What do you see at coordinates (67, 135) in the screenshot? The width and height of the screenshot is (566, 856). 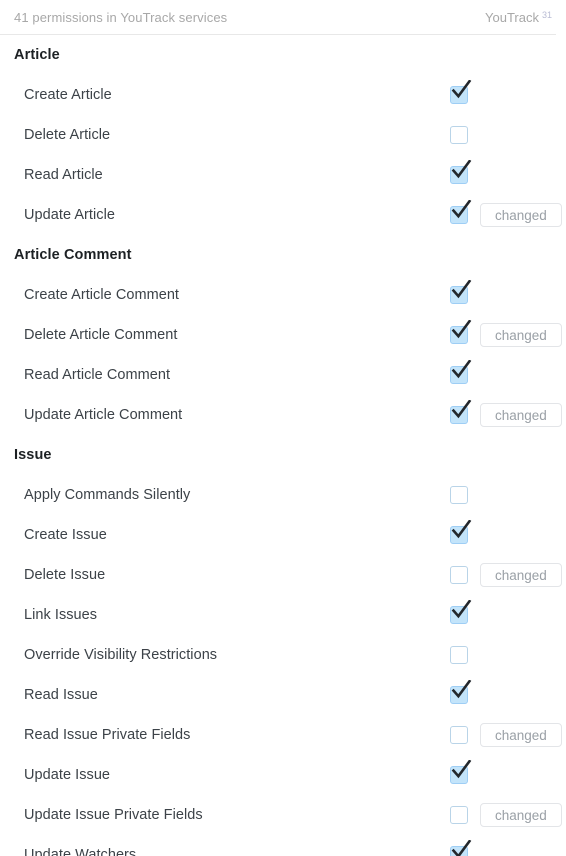 I see `permission-label: Delete Article` at bounding box center [67, 135].